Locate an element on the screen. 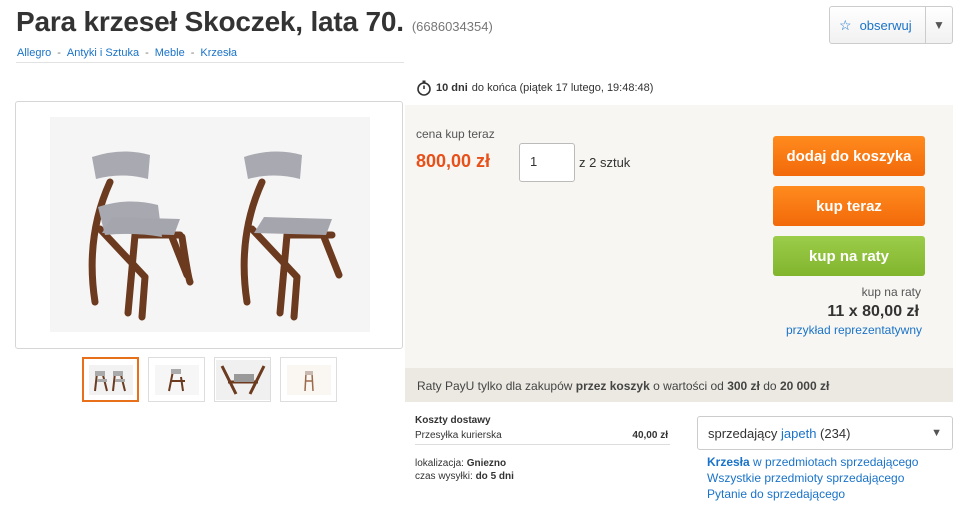  payu-bold-1: przez koszyk is located at coordinates (612, 386).